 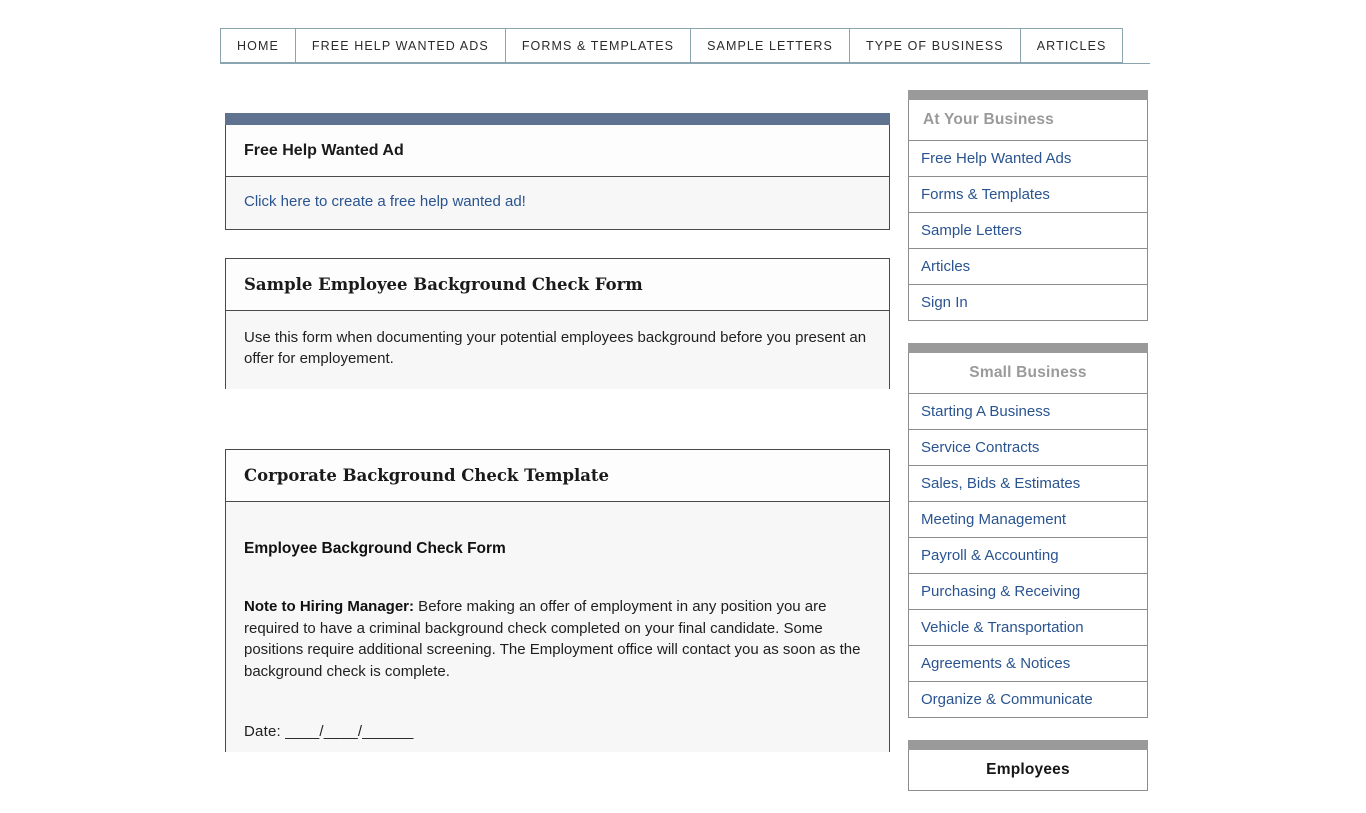 I want to click on sidebar-item-service-contracts: Service Contracts, so click(x=1028, y=448).